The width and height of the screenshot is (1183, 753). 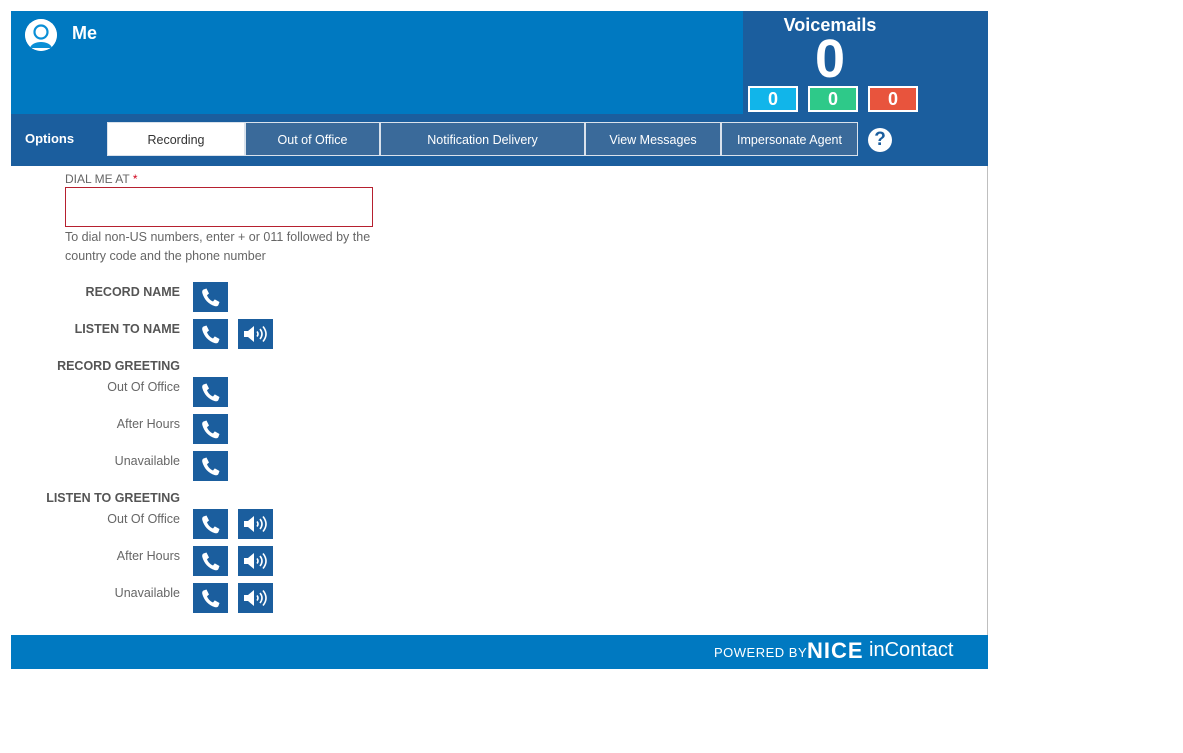 I want to click on voicemail-count-urgent: 0, so click(x=893, y=99).